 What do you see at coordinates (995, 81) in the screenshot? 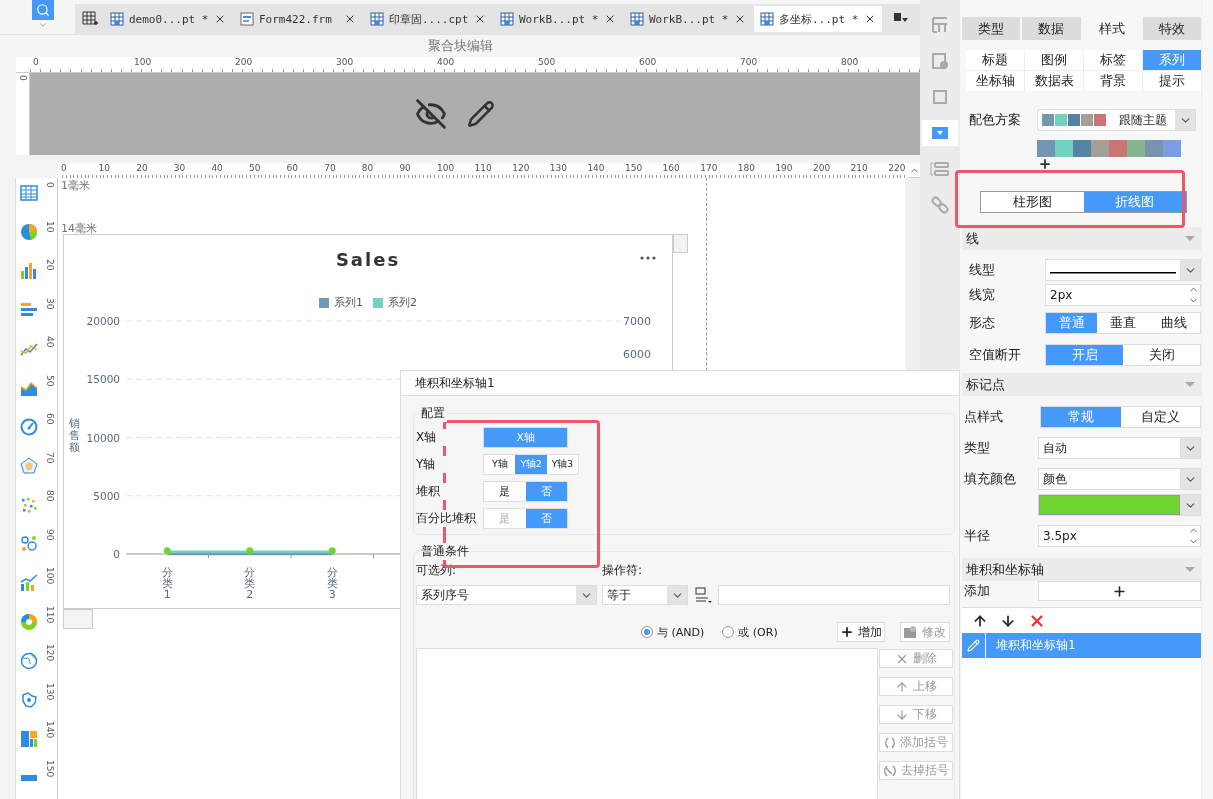
I see `style-tab: 坐标轴` at bounding box center [995, 81].